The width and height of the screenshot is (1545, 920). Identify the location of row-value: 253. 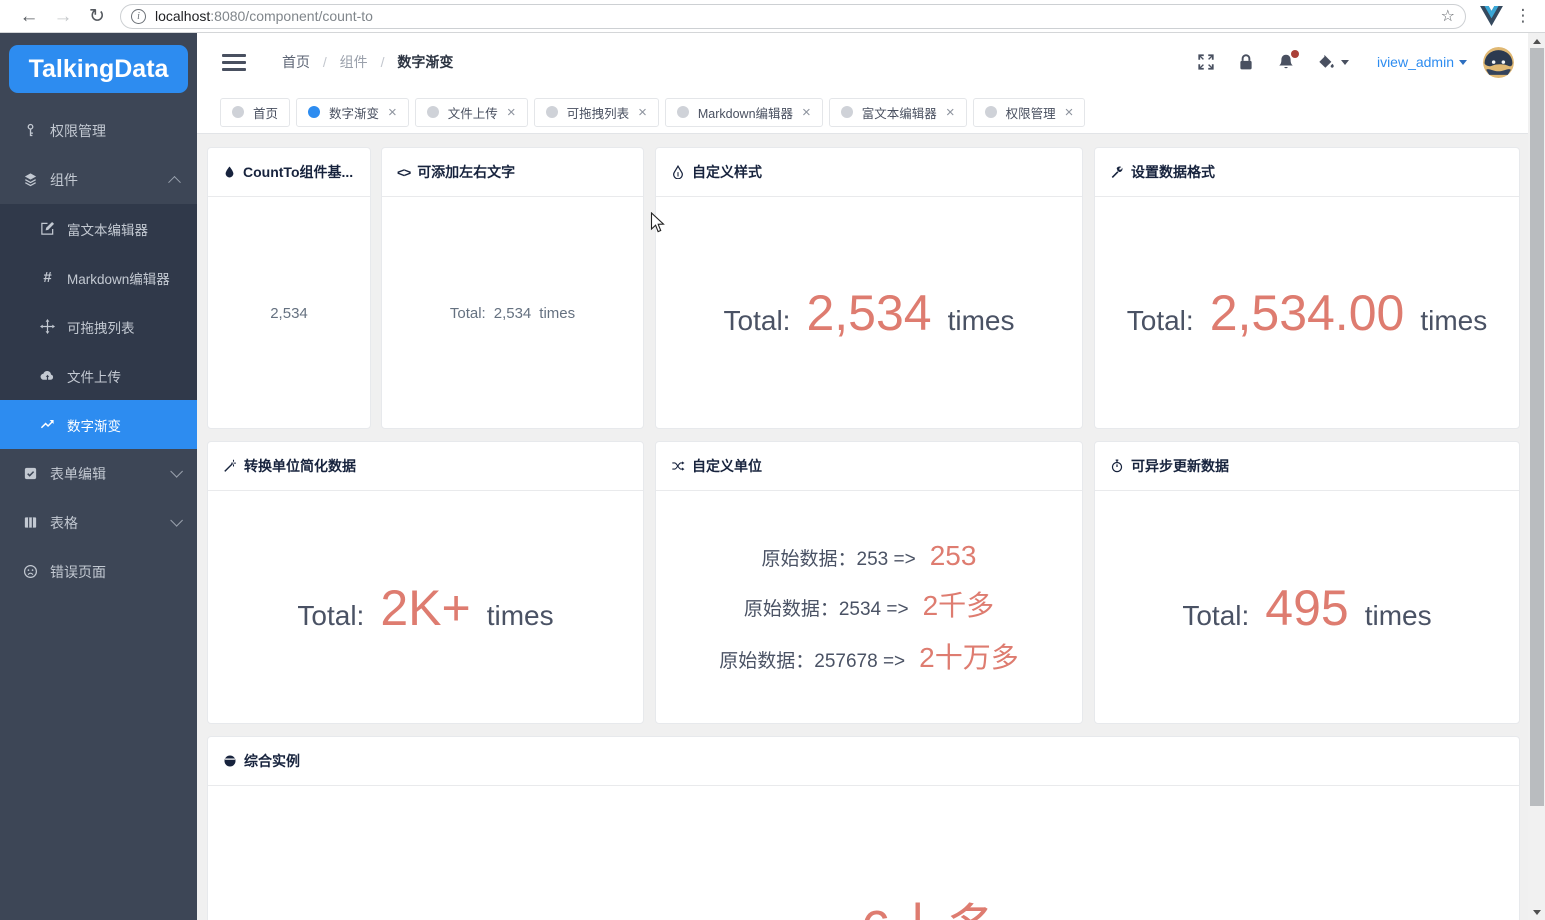
(953, 555).